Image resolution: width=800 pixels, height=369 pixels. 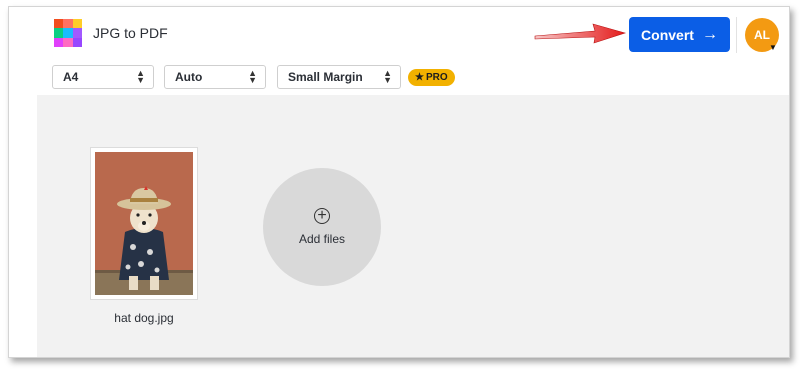 I want to click on dog-photo-thumbnail, so click(x=144, y=223).